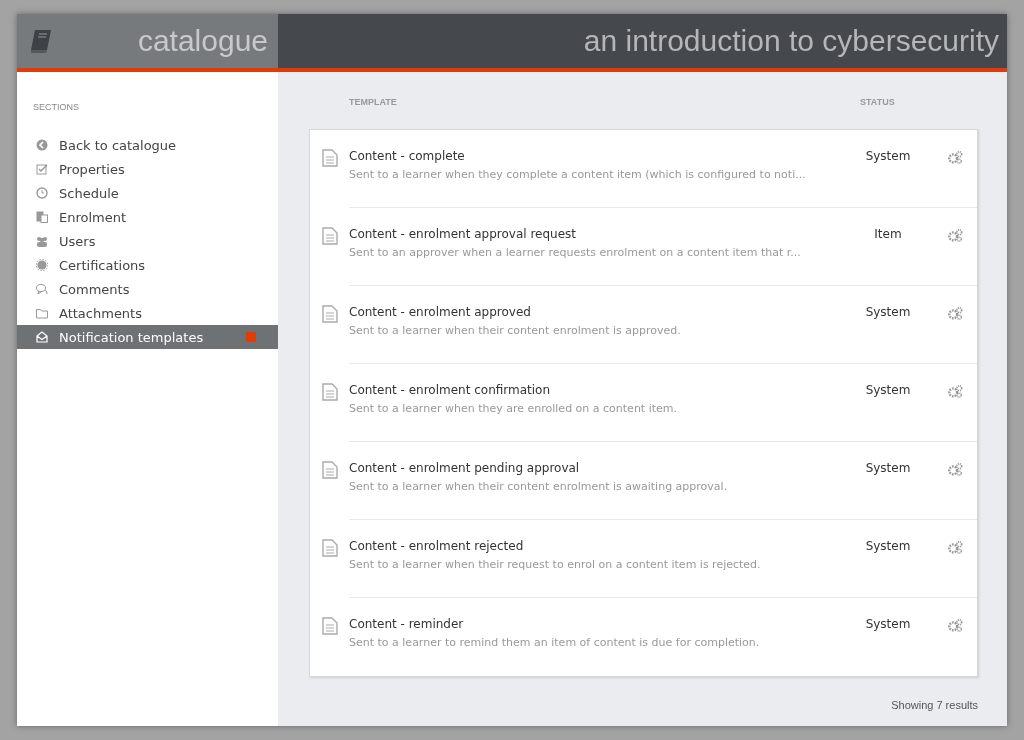  I want to click on status-text: Item, so click(888, 234).